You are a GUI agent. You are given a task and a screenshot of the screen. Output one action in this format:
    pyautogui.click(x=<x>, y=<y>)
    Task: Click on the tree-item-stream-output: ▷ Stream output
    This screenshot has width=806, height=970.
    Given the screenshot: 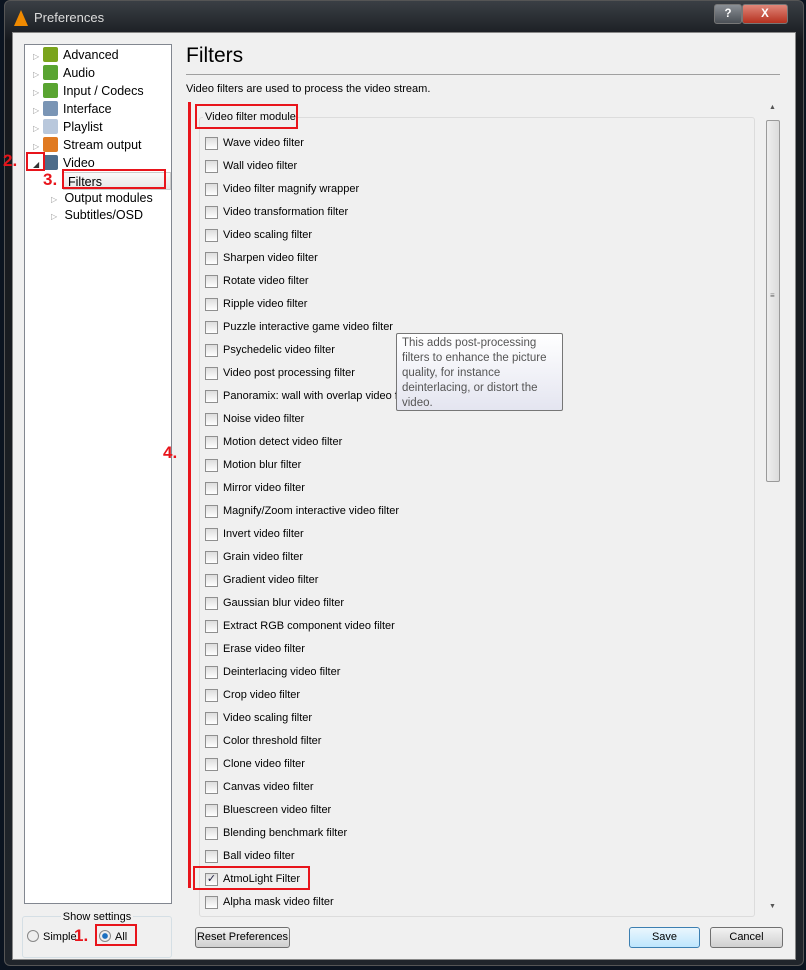 What is the action you would take?
    pyautogui.click(x=87, y=145)
    